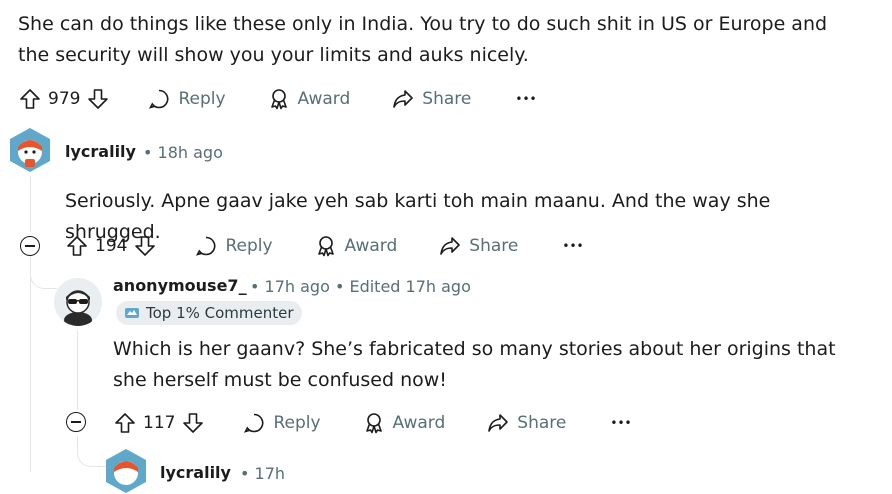 This screenshot has width=892, height=494. Describe the element at coordinates (159, 423) in the screenshot. I see `vote-count: 117` at that location.